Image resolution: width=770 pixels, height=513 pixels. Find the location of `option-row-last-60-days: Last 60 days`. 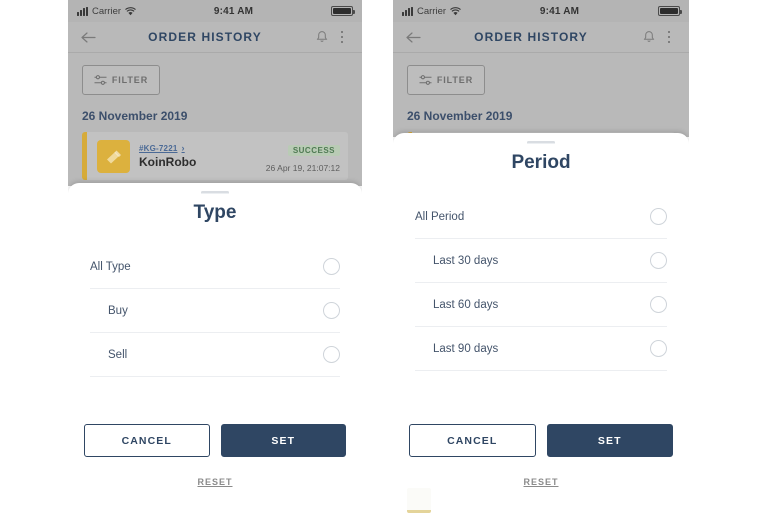

option-row-last-60-days: Last 60 days is located at coordinates (541, 305).